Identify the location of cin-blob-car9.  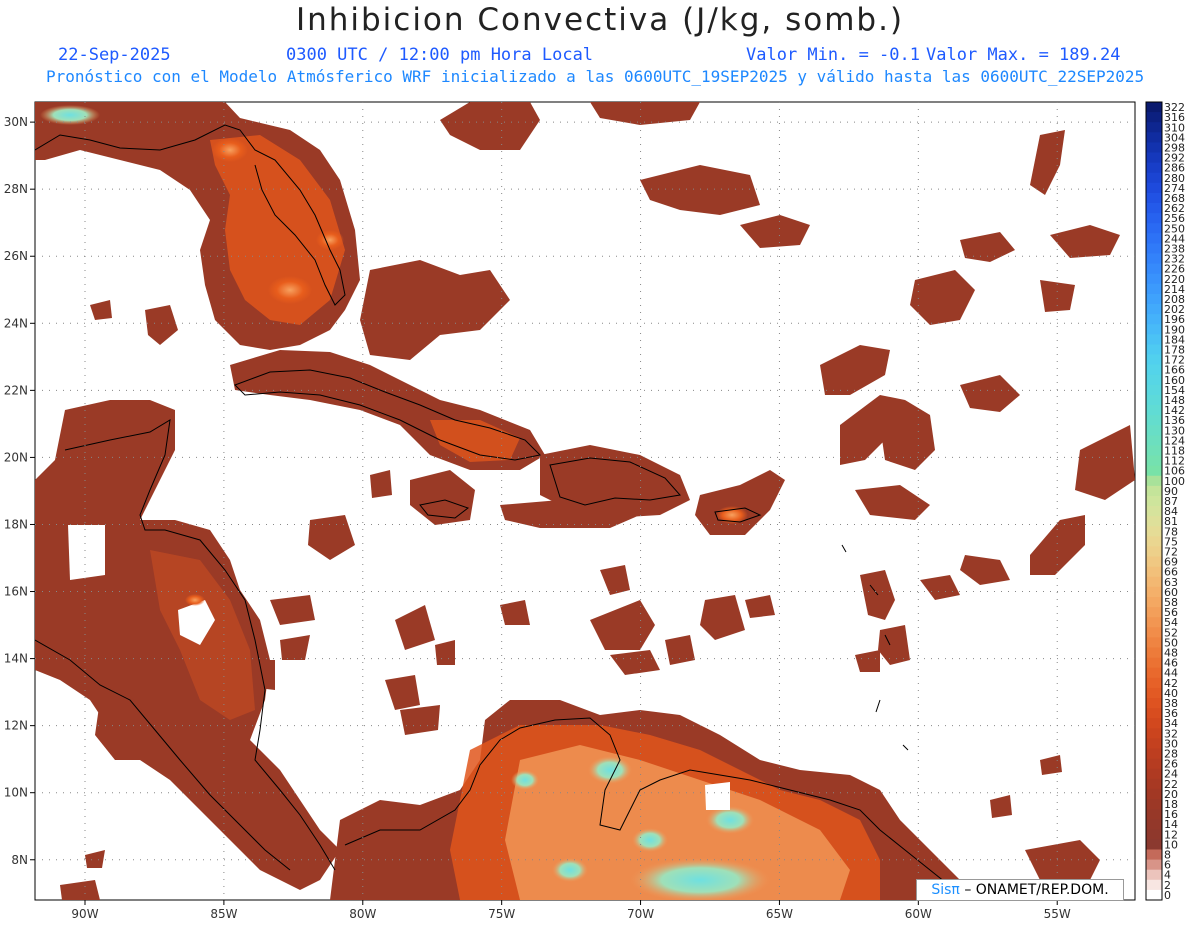
(420, 720).